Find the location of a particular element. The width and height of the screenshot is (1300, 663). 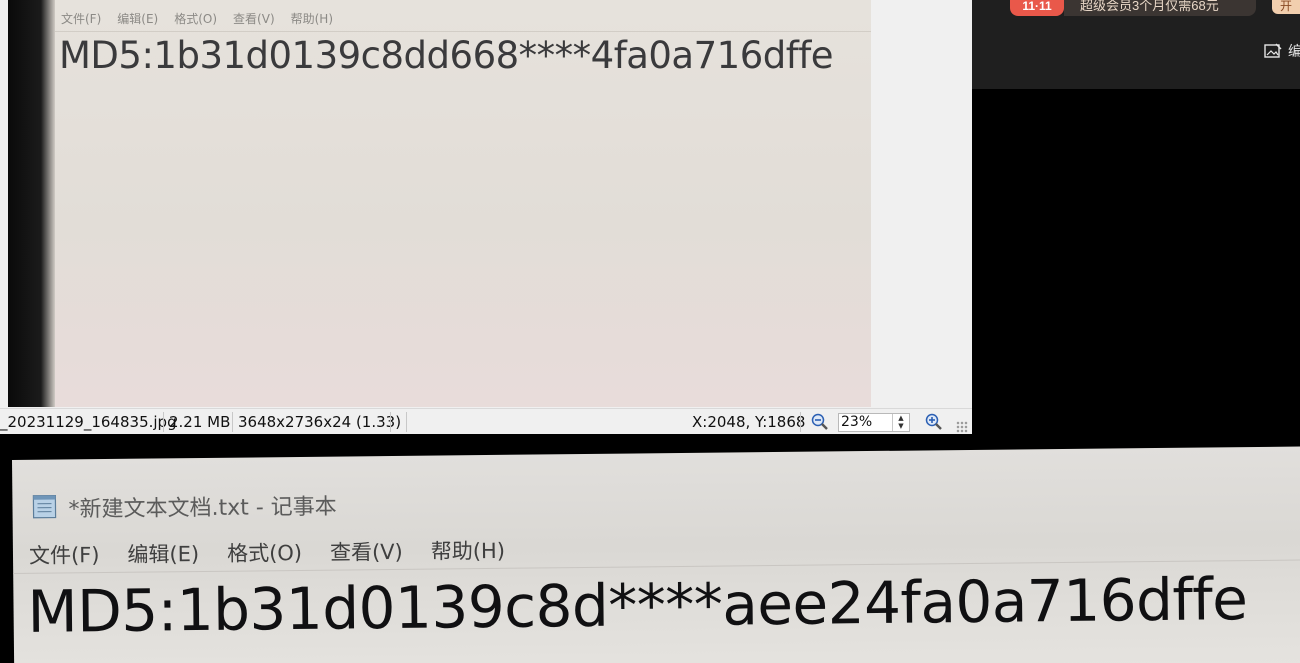

image-edit-icon is located at coordinates (1273, 50).